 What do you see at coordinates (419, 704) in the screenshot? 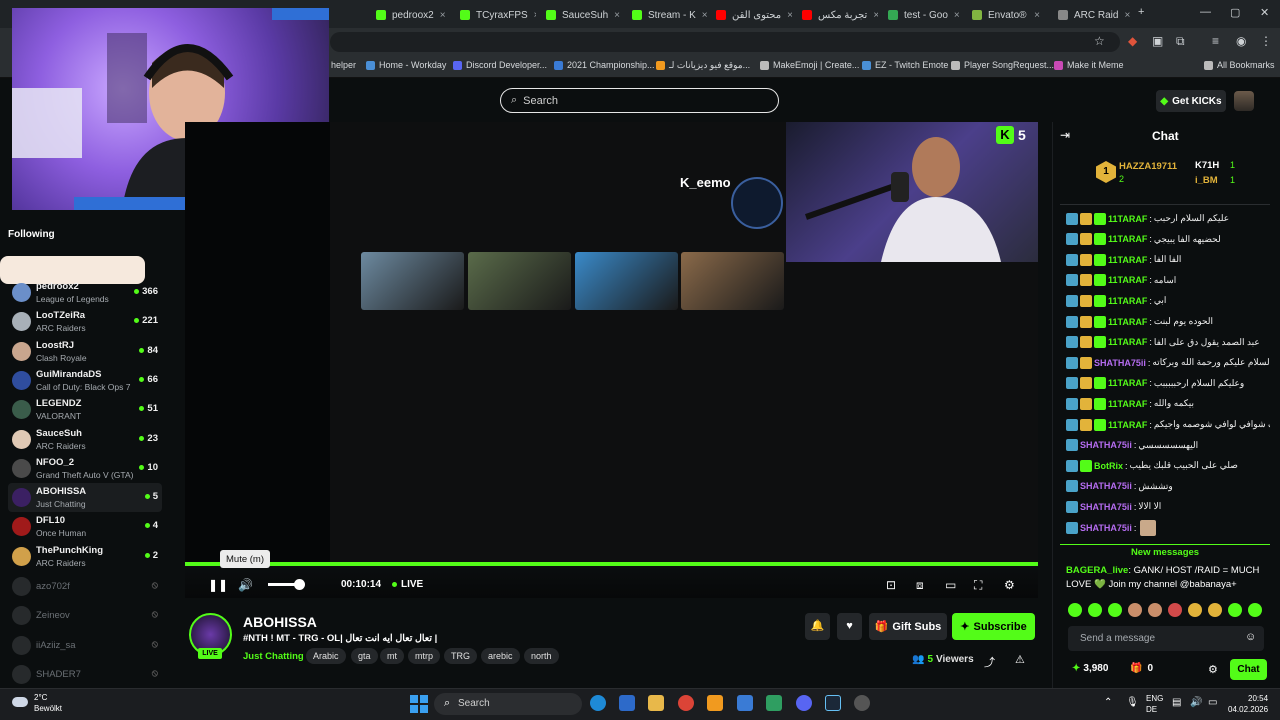
I see `windows-start-icon` at bounding box center [419, 704].